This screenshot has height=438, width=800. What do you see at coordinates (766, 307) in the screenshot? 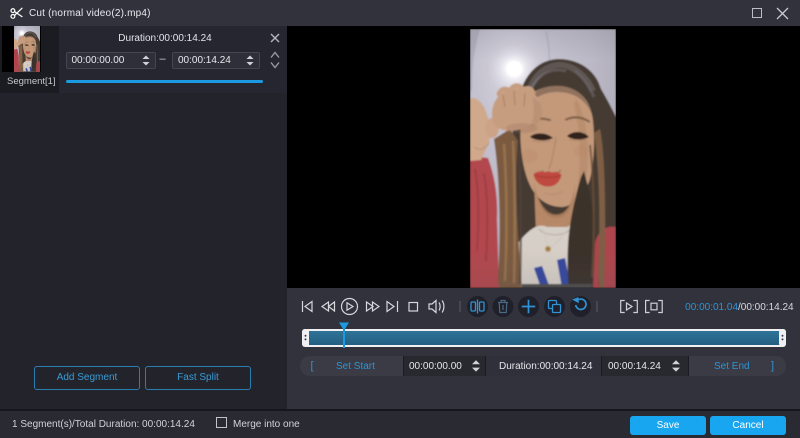
I see `svg-text: /00:00:14.24` at bounding box center [766, 307].